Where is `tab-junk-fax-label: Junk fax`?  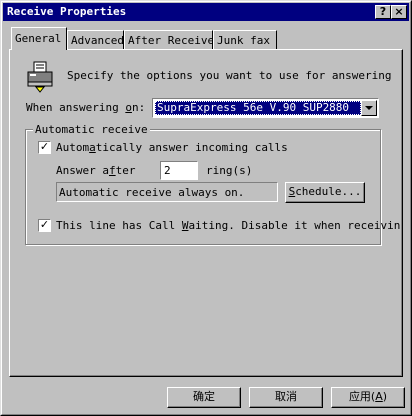 tab-junk-fax-label: Junk fax is located at coordinates (243, 40).